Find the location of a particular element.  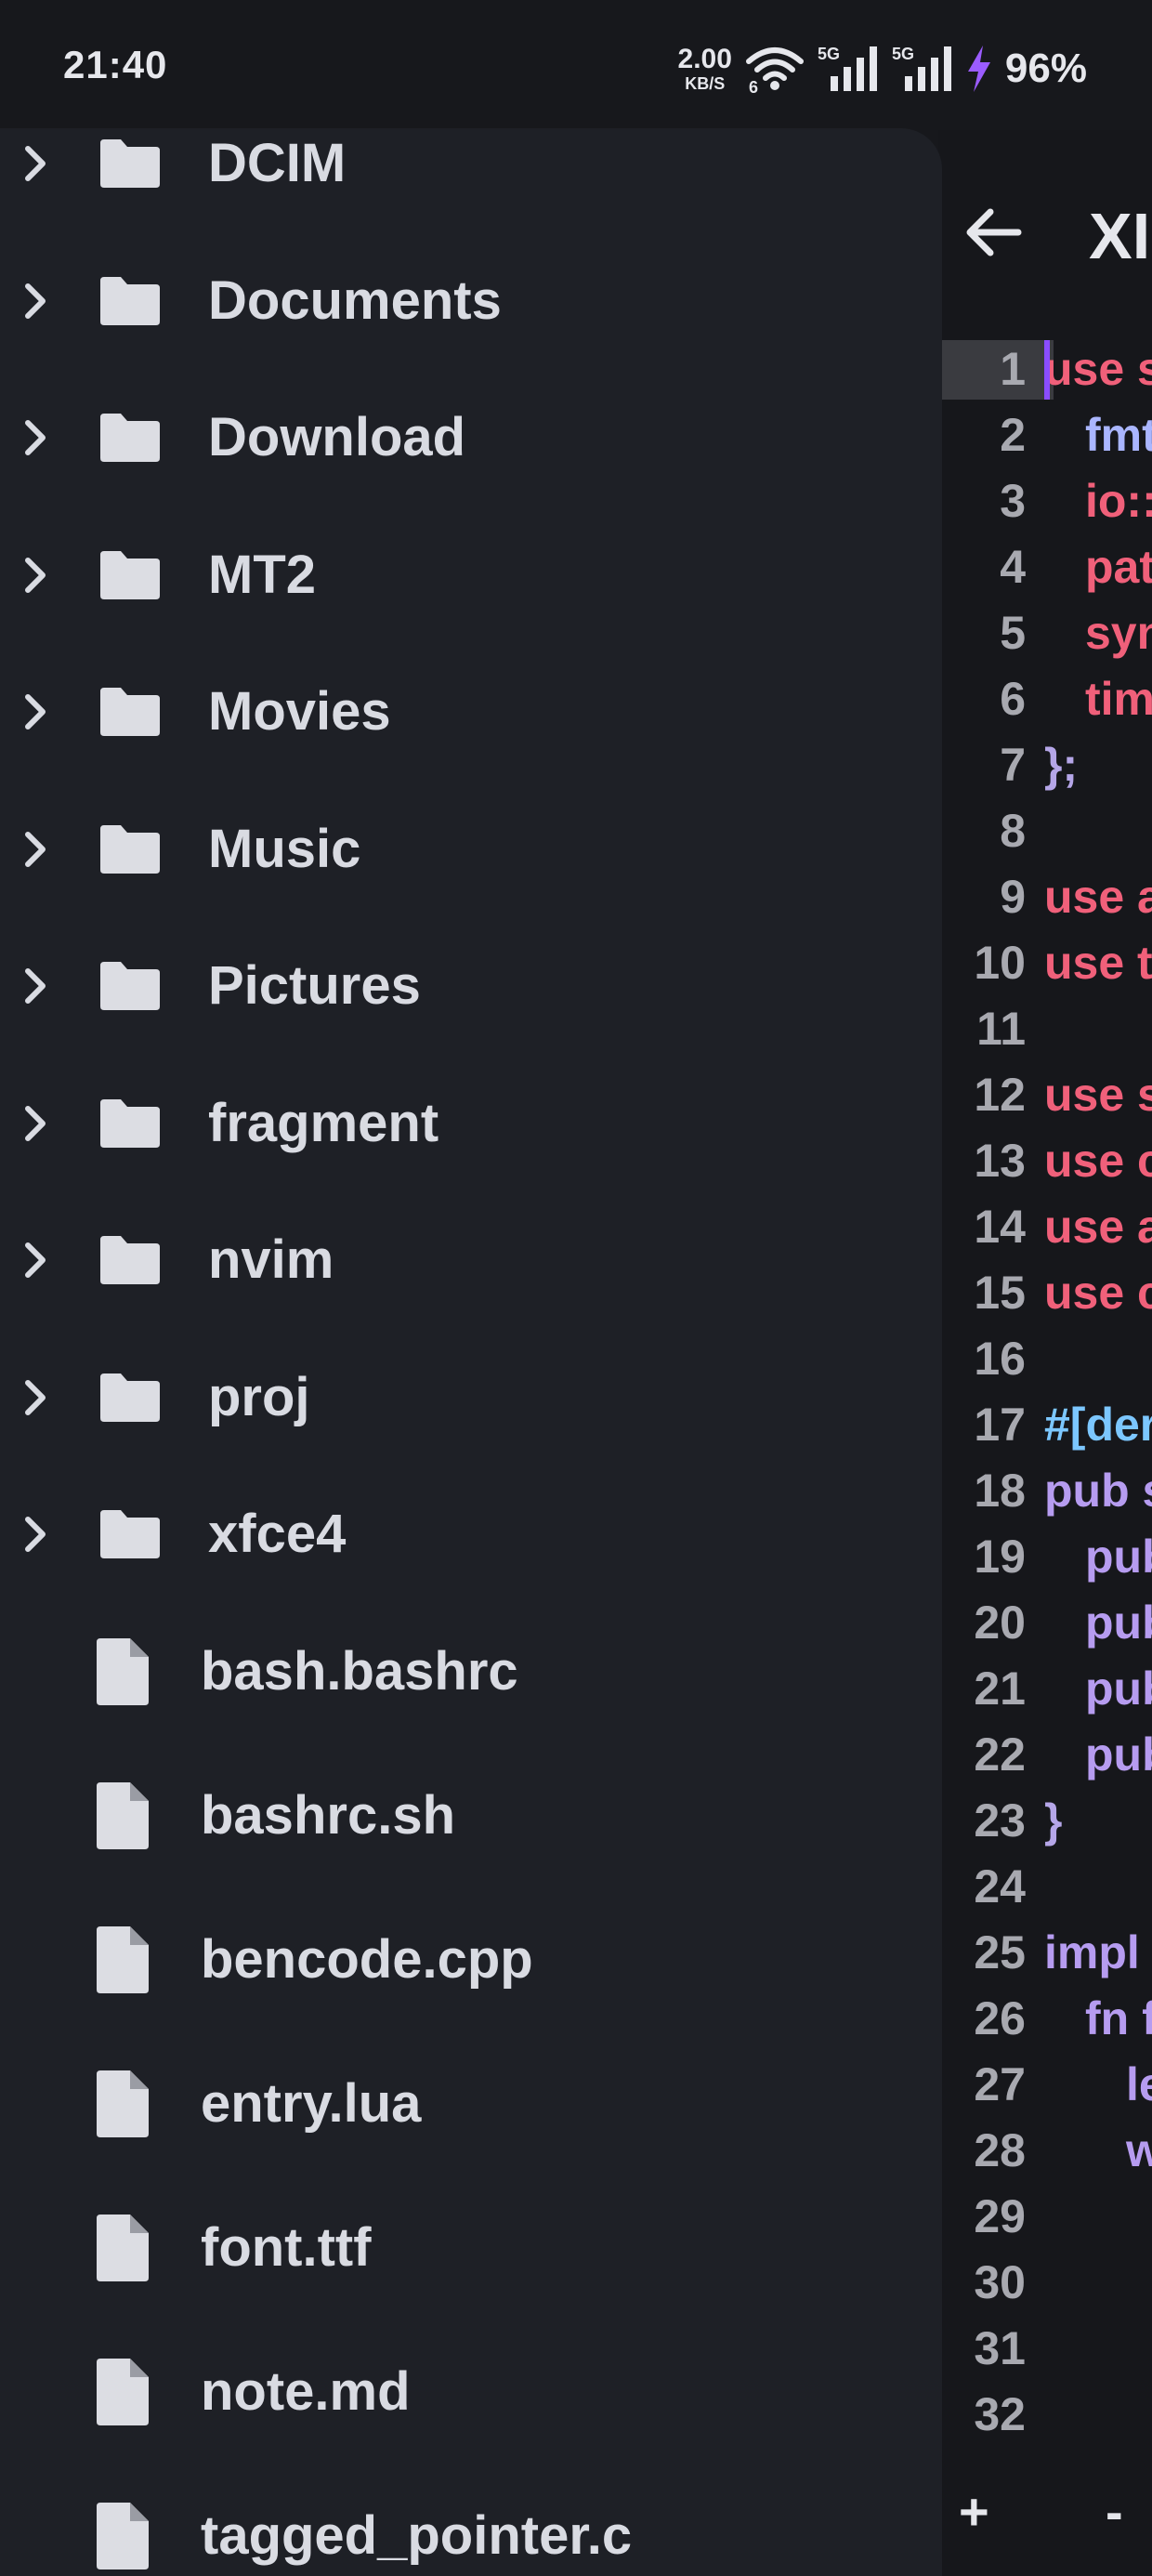

line-number: 25 is located at coordinates (1000, 1952).